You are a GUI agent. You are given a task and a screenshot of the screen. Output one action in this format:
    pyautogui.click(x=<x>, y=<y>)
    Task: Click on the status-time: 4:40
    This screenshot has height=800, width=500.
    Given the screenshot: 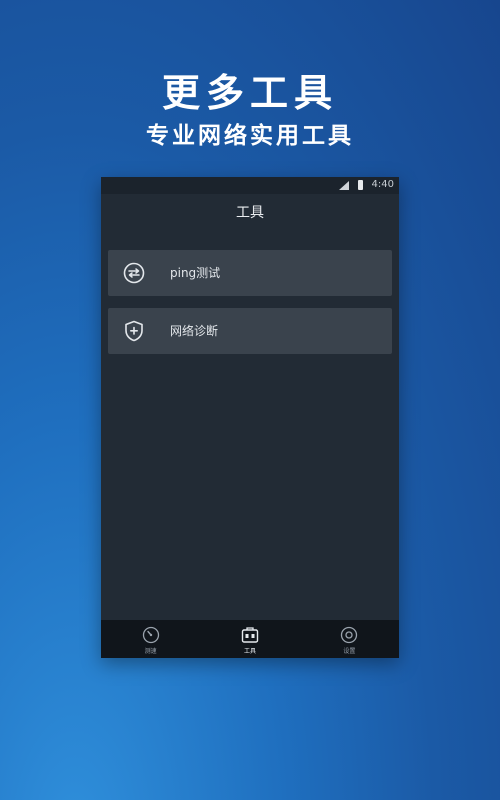 What is the action you would take?
    pyautogui.click(x=382, y=184)
    